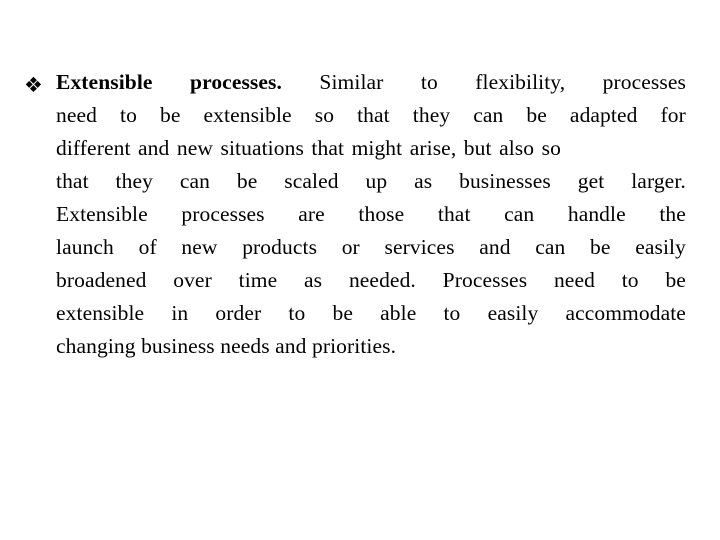  I want to click on text-word: situations, so click(262, 148).